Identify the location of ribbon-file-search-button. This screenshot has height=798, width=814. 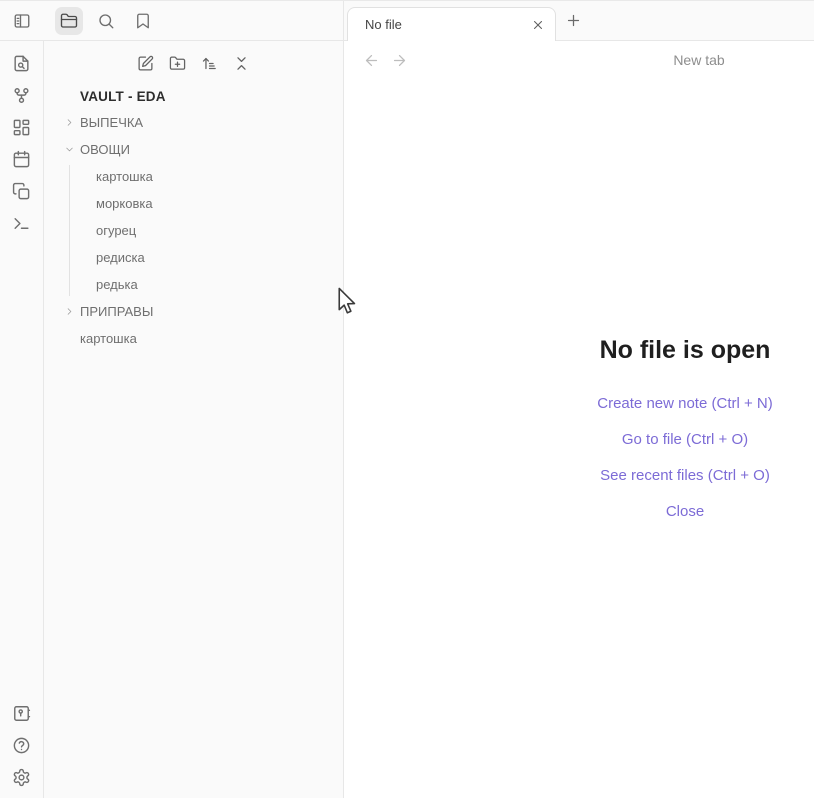
(22, 63).